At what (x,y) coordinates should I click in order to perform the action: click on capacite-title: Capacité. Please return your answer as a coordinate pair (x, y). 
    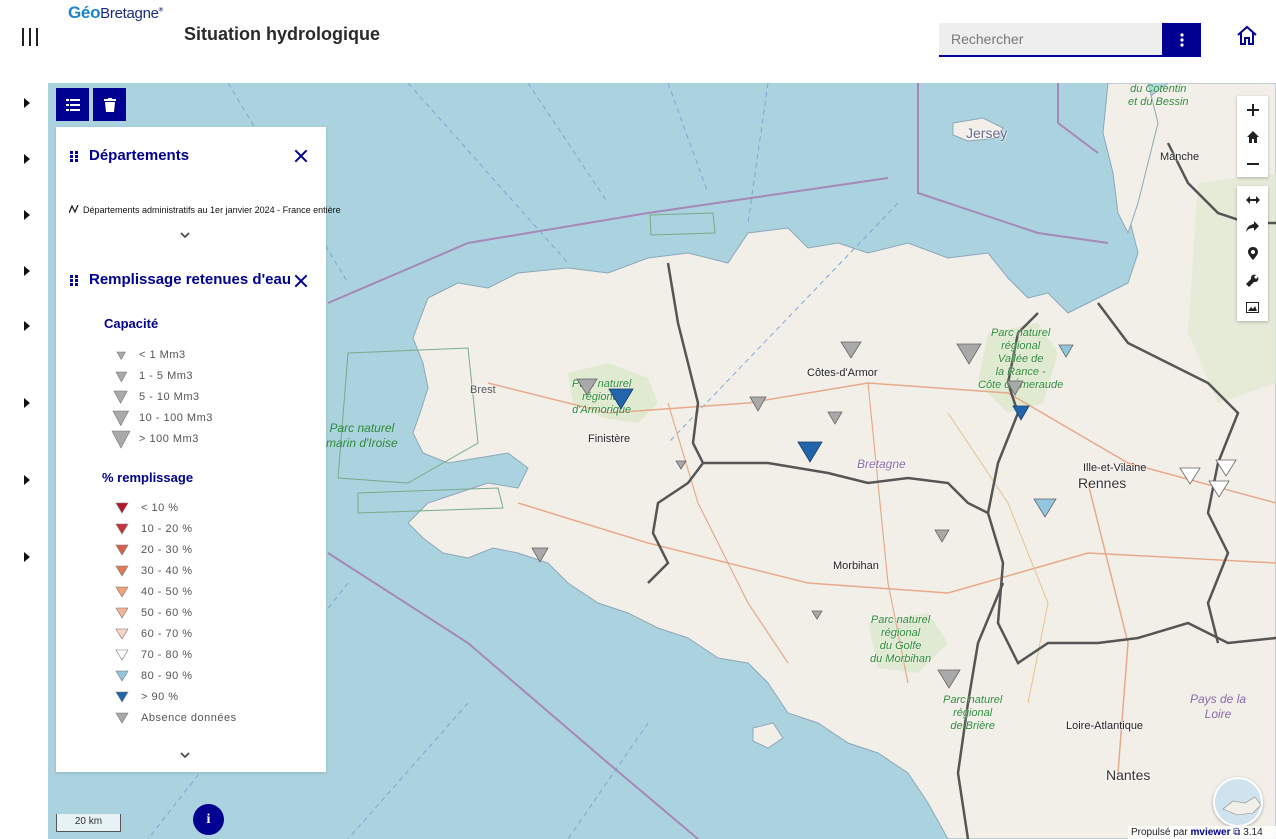
    Looking at the image, I should click on (131, 323).